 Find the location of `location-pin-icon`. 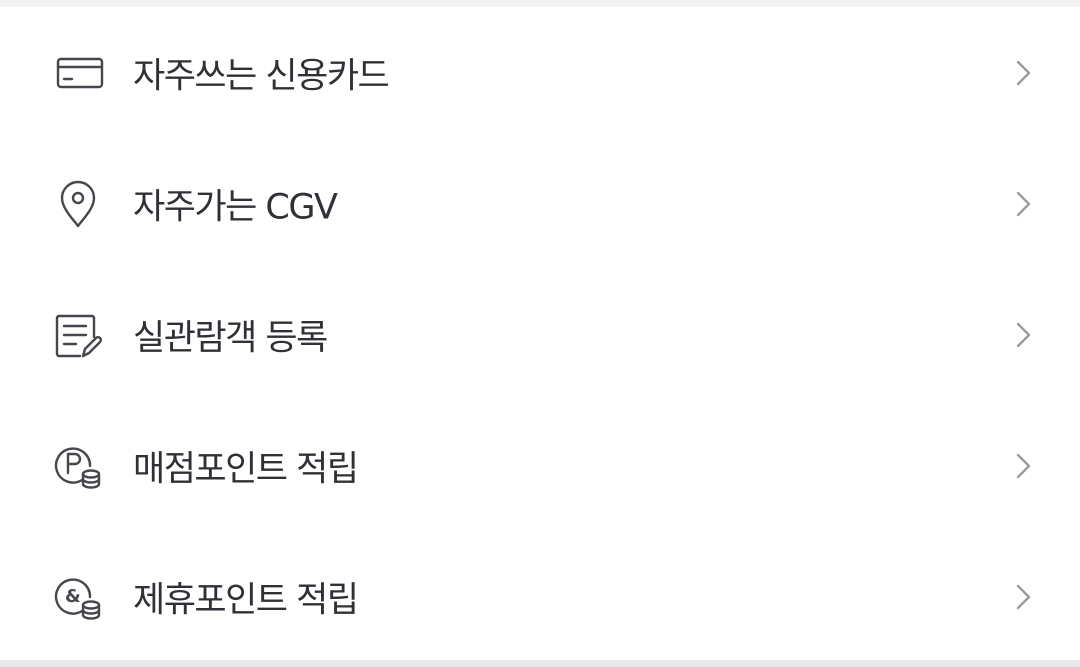

location-pin-icon is located at coordinates (78, 204).